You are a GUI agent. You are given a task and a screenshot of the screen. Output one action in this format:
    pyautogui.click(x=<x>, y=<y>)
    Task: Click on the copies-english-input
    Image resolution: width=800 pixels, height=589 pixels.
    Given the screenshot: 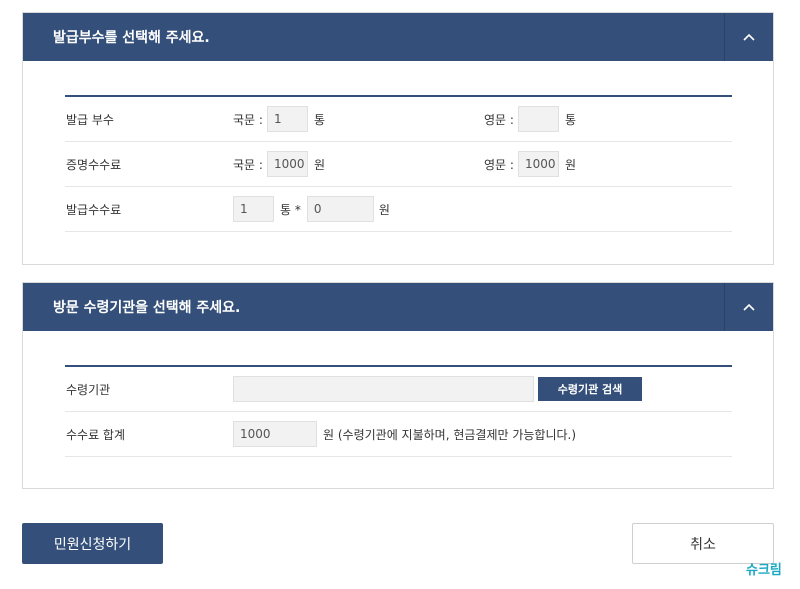 What is the action you would take?
    pyautogui.click(x=538, y=119)
    